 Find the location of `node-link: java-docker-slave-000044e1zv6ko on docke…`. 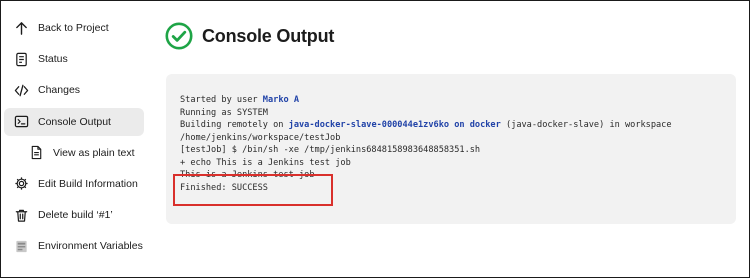

node-link: java-docker-slave-000044e1zv6ko on docke… is located at coordinates (395, 125).